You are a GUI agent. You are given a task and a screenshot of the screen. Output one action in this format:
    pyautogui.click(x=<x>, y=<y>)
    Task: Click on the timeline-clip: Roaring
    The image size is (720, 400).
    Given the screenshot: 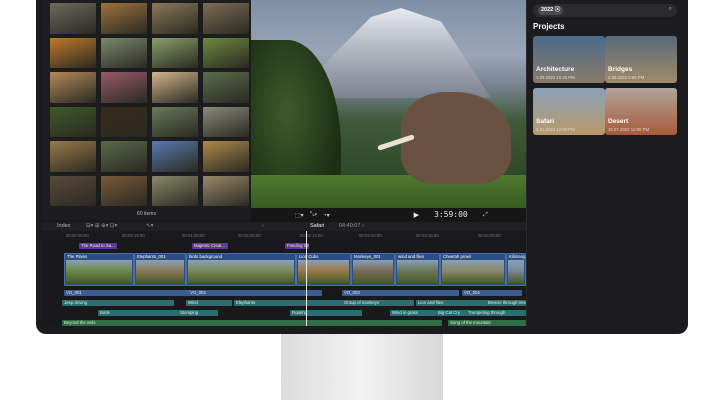 What is the action you would take?
    pyautogui.click(x=326, y=313)
    